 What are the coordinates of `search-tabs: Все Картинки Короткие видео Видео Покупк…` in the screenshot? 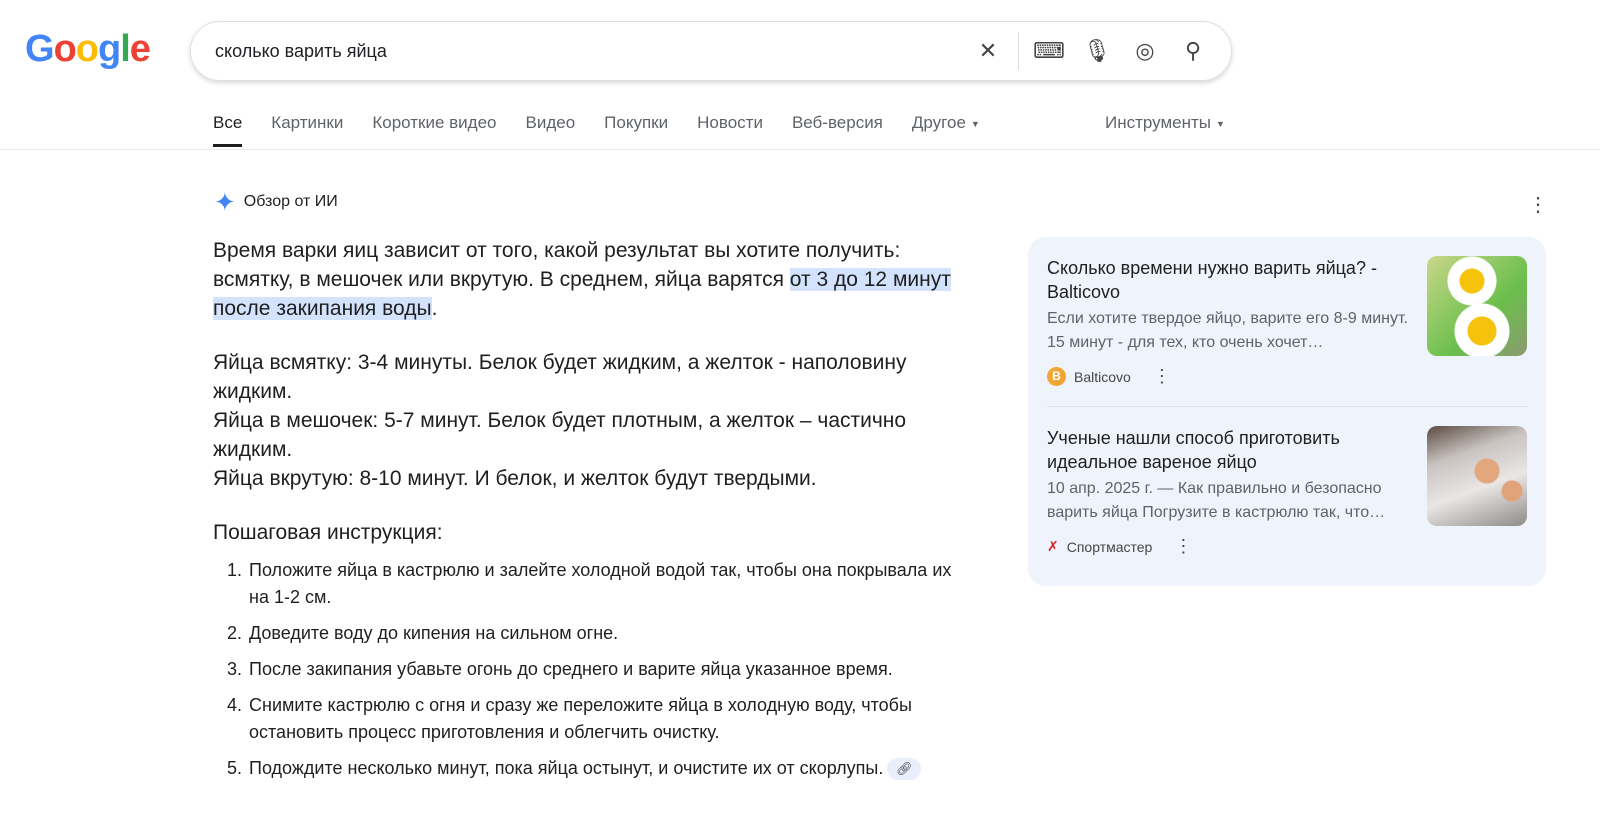 It's located at (596, 131).